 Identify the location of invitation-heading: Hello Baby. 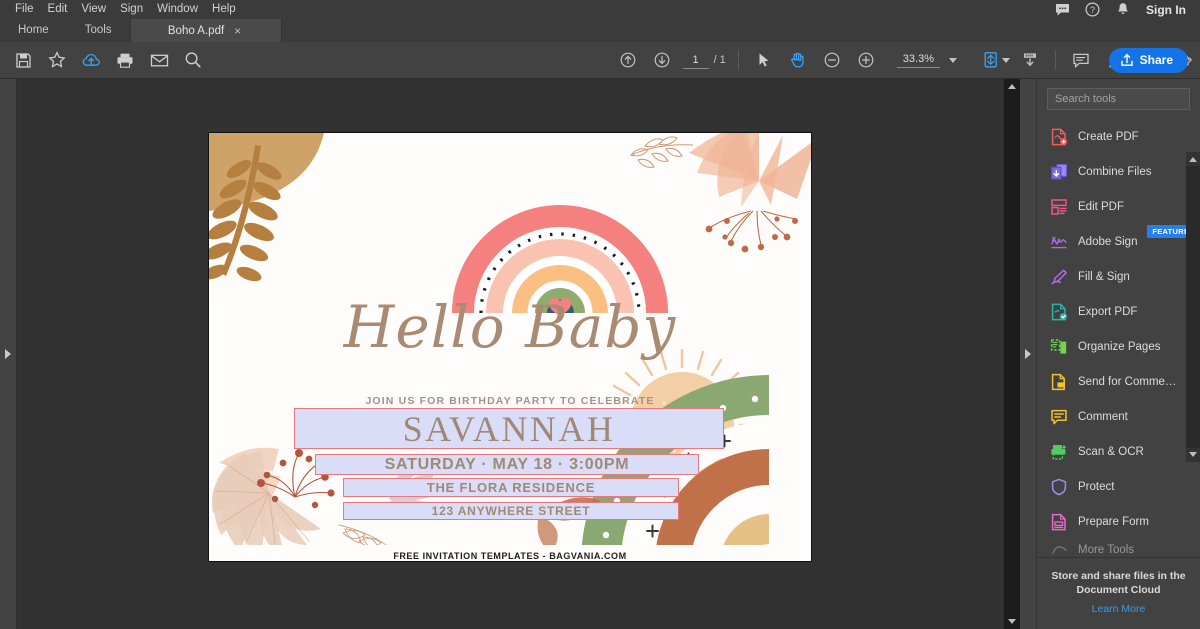
(510, 327).